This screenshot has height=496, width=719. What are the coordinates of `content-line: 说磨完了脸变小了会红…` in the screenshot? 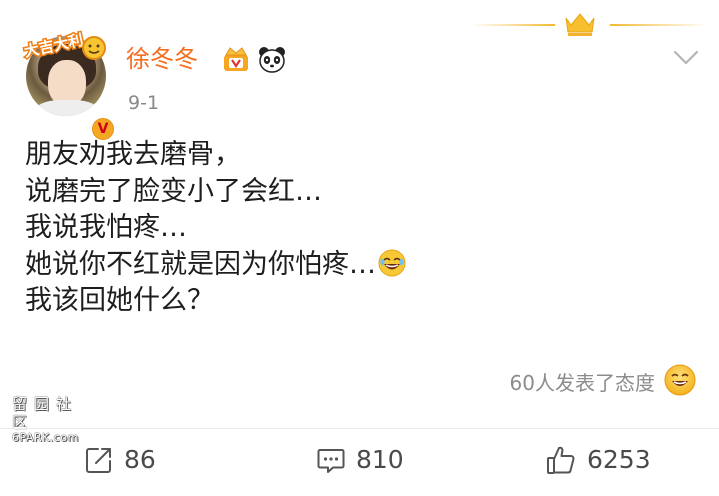 It's located at (173, 191).